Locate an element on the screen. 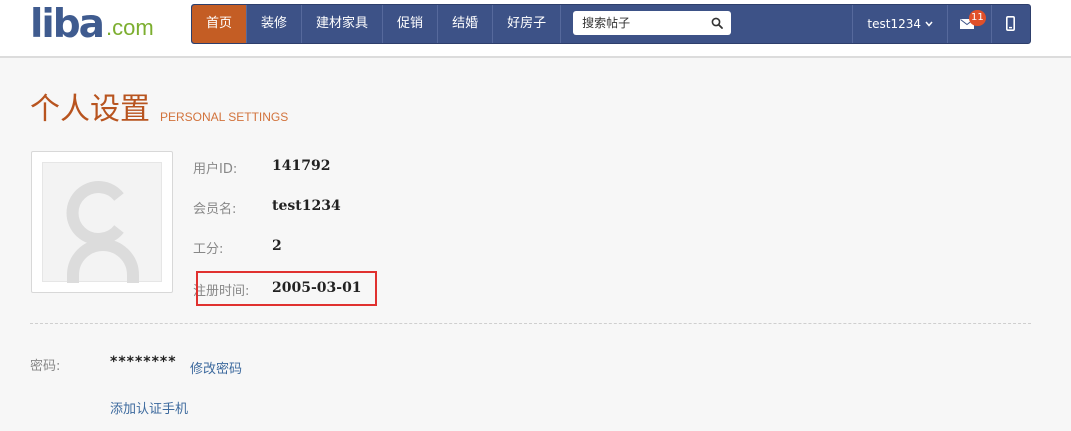 Image resolution: width=1071 pixels, height=431 pixels. nav-item-good-house: 好房子 is located at coordinates (527, 24).